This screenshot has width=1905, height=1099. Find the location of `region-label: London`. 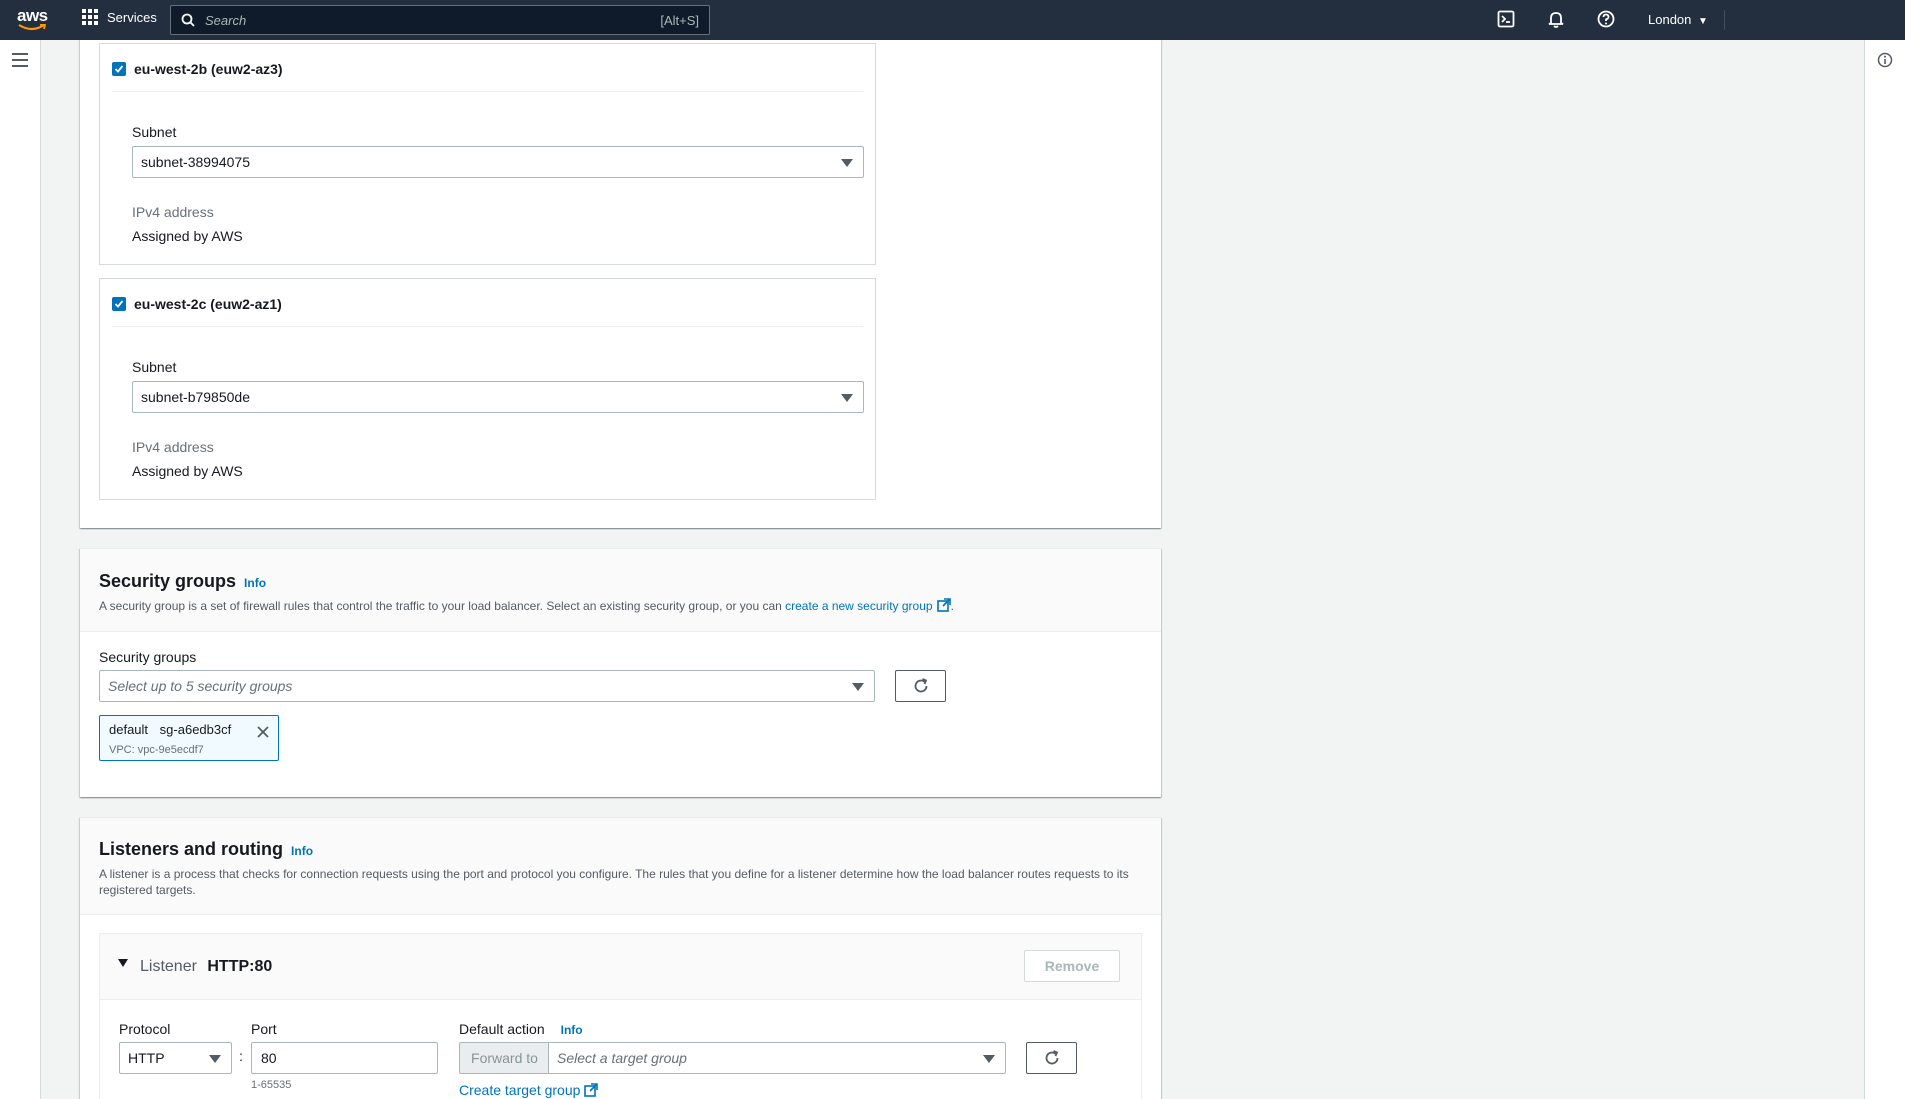

region-label: London is located at coordinates (1670, 19).